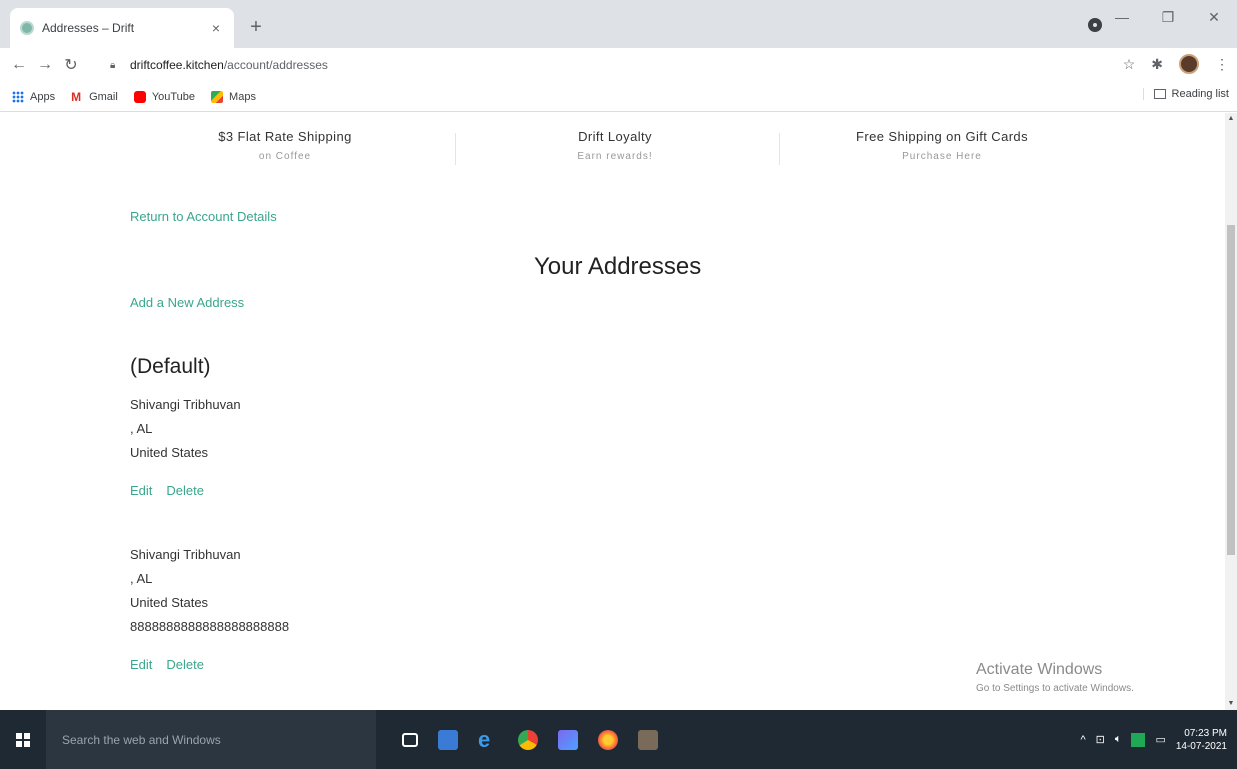  What do you see at coordinates (1231, 704) in the screenshot?
I see `scroll-down-icon: ▼` at bounding box center [1231, 704].